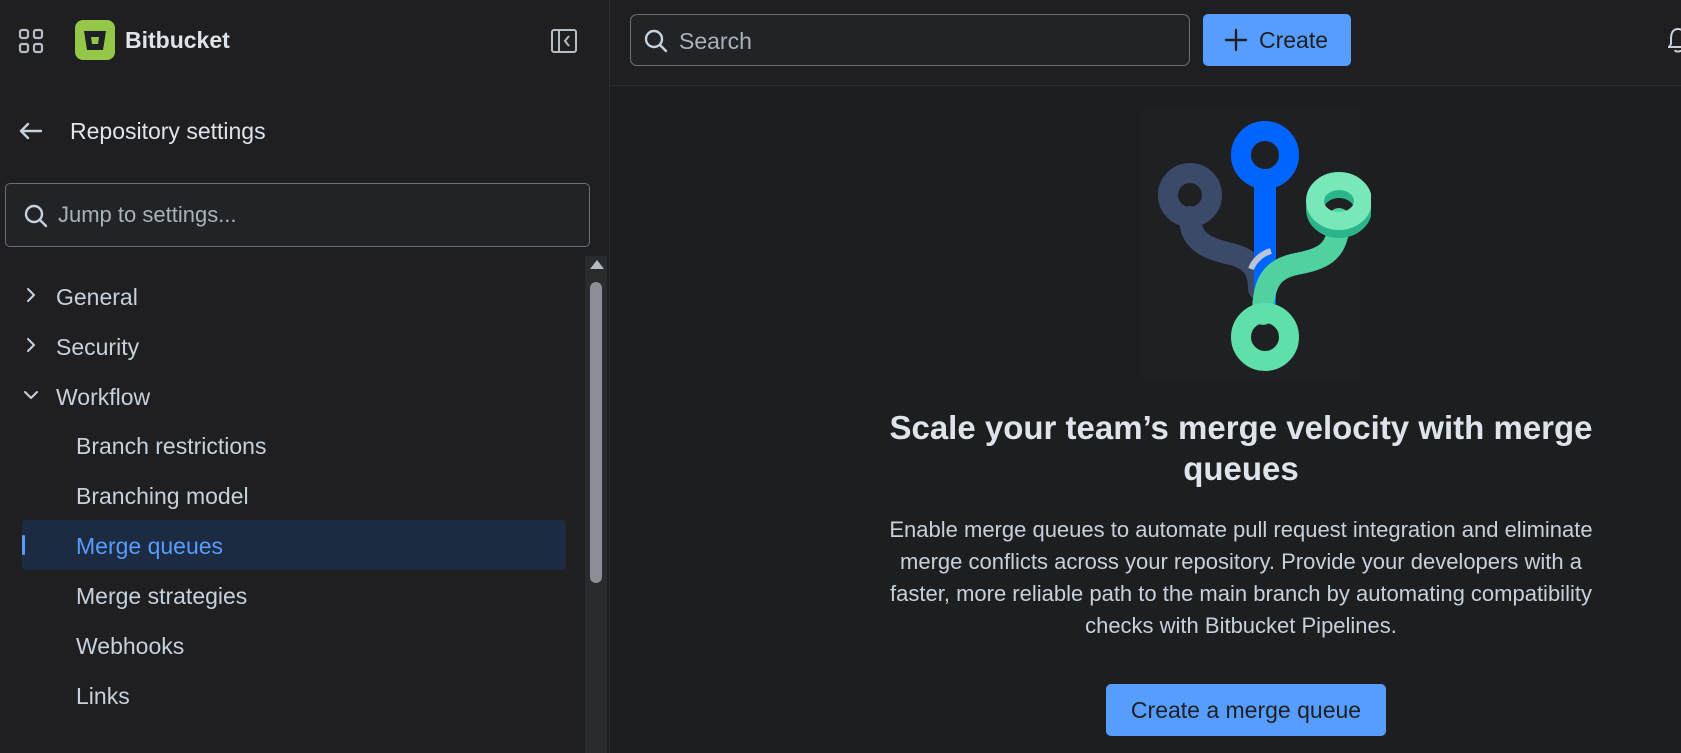 This screenshot has height=753, width=1681. Describe the element at coordinates (31, 131) in the screenshot. I see `arrow-left-icon` at that location.